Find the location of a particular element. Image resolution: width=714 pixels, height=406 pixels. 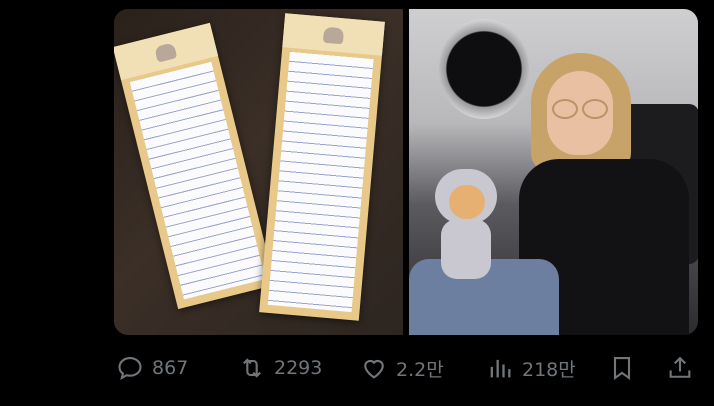

like-button: 2.2만 is located at coordinates (402, 368).